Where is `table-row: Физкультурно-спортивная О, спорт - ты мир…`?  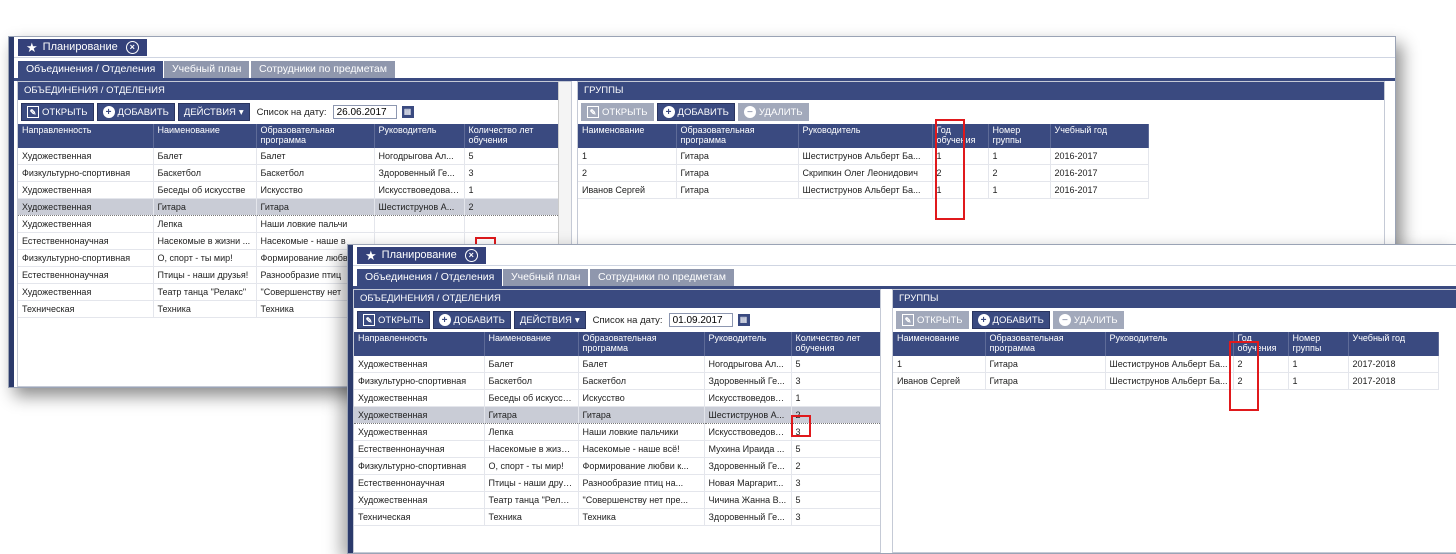 table-row: Физкультурно-спортивная О, спорт - ты мир… is located at coordinates (617, 466).